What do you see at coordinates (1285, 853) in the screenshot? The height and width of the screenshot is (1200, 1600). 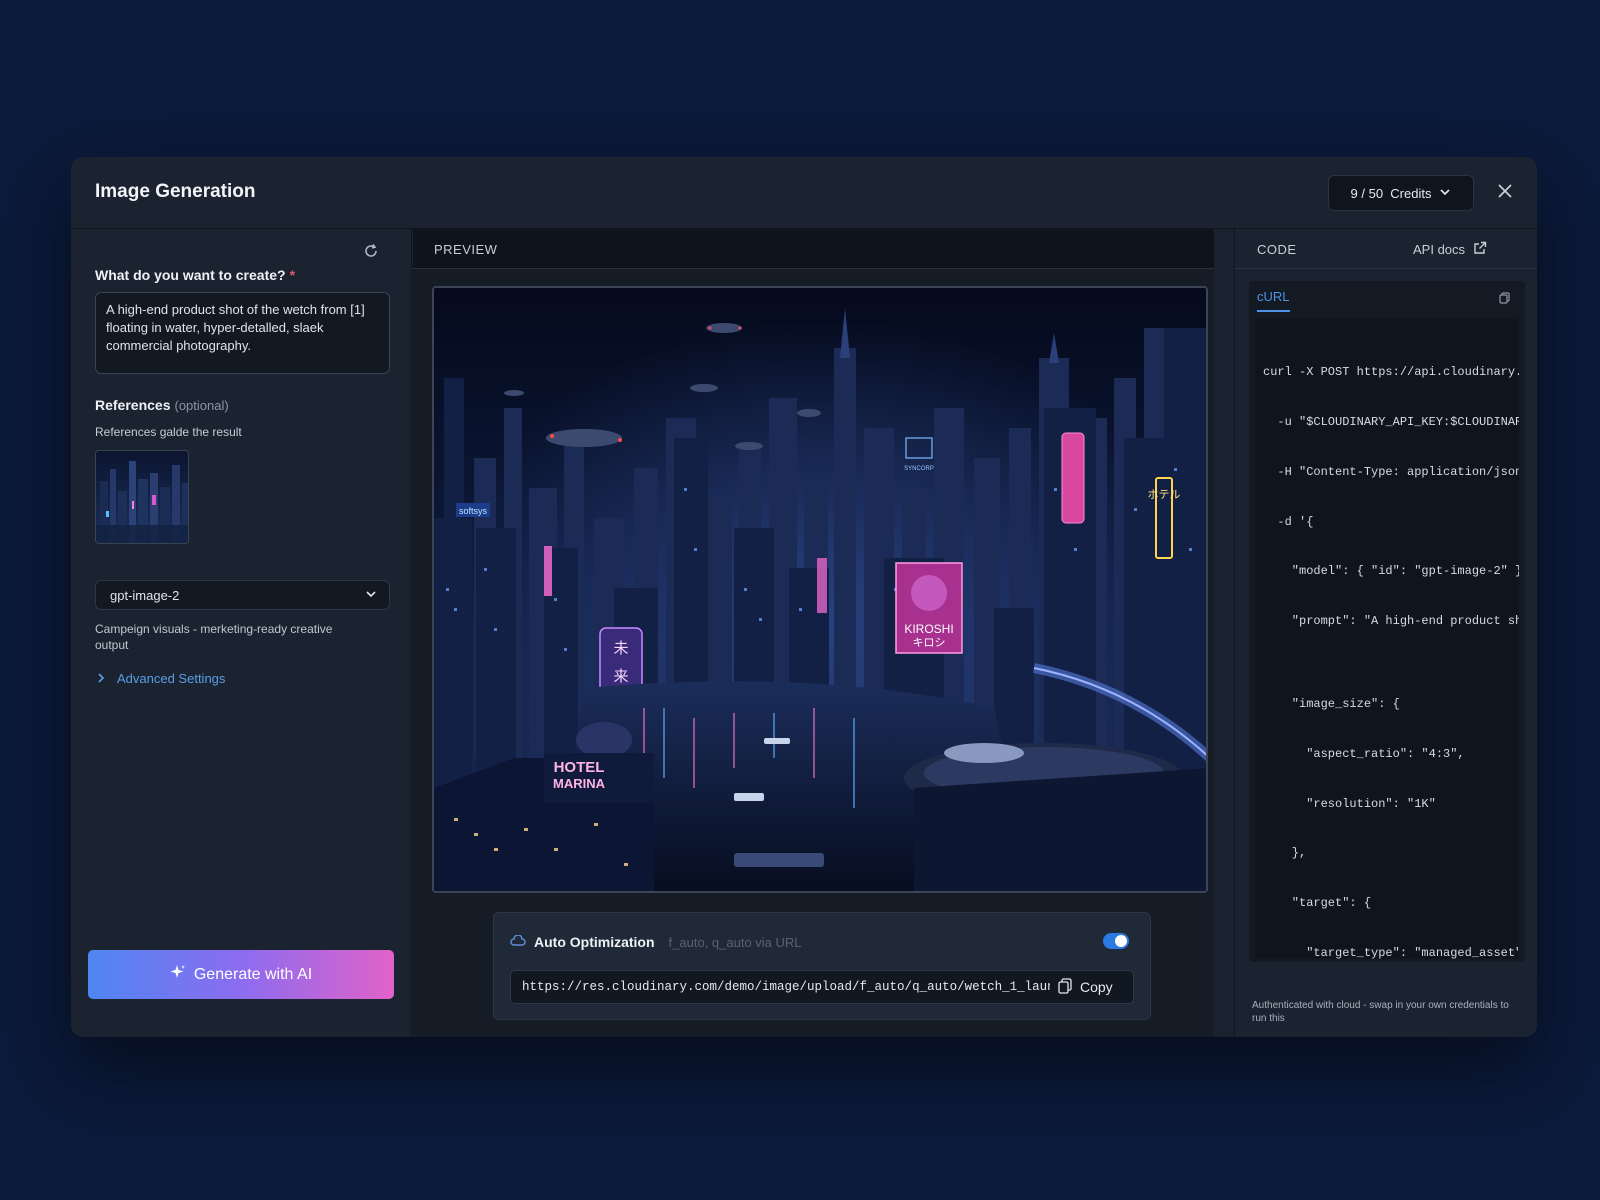 I see `code-line: },` at bounding box center [1285, 853].